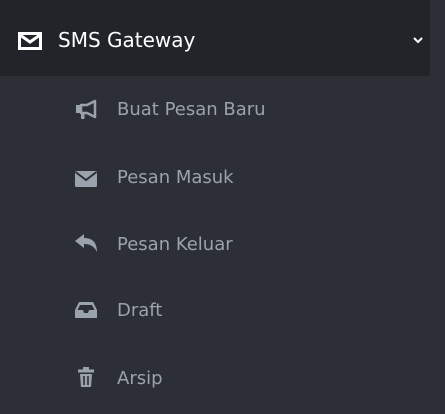  What do you see at coordinates (86, 243) in the screenshot?
I see `reply-icon` at bounding box center [86, 243].